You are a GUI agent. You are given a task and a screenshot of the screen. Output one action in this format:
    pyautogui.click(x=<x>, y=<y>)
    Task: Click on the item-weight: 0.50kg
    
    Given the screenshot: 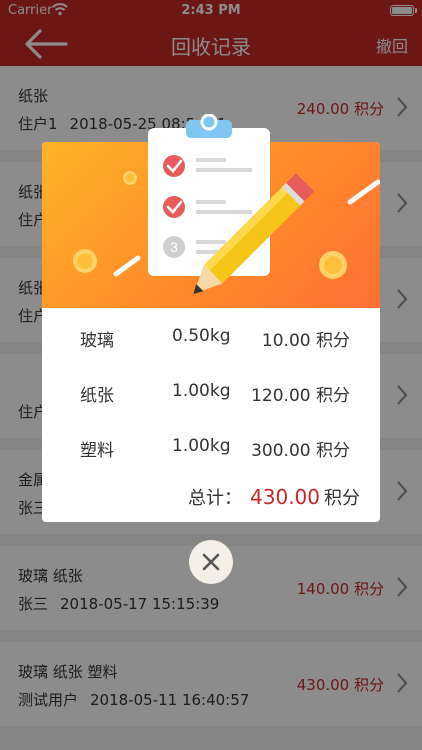 What is the action you would take?
    pyautogui.click(x=201, y=336)
    